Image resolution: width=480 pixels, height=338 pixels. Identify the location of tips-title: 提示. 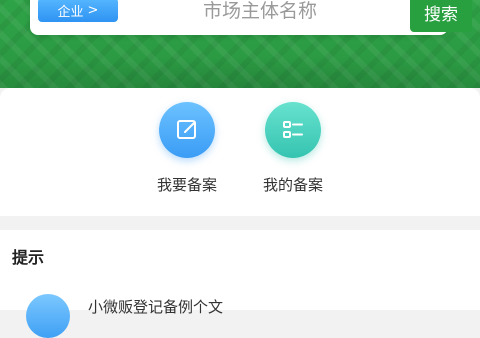
(28, 257).